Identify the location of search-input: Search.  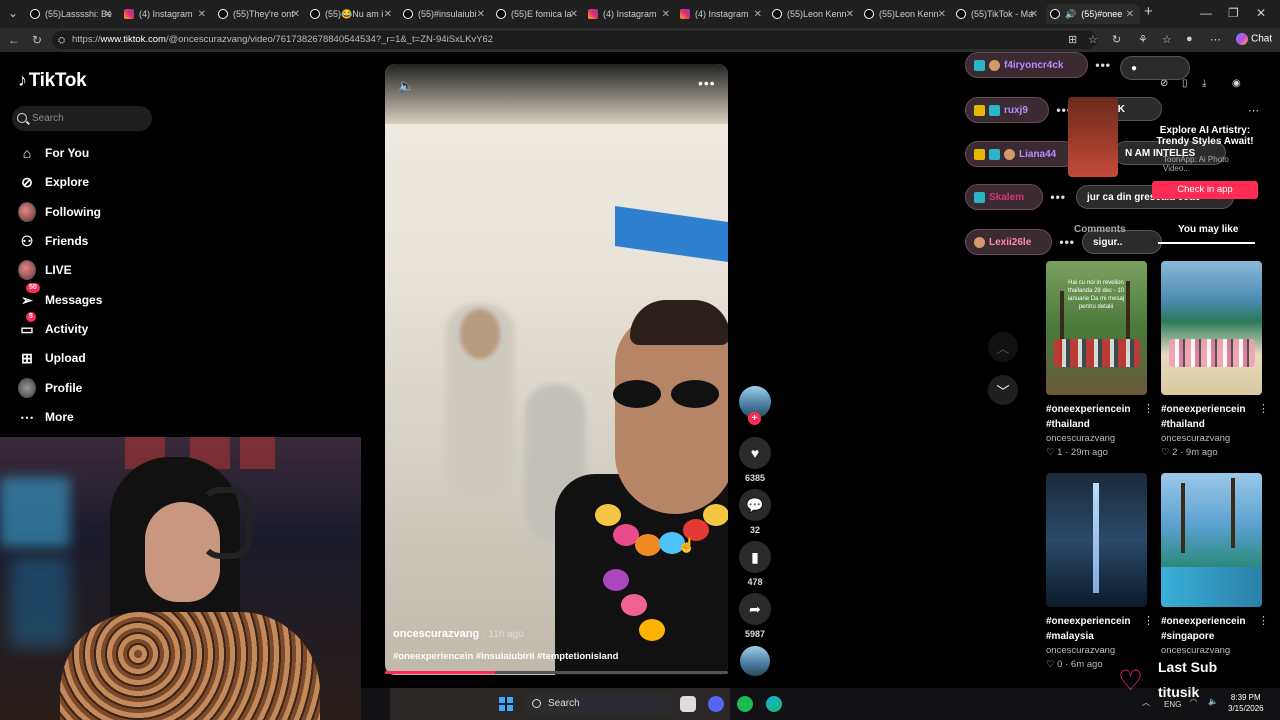
(82, 118).